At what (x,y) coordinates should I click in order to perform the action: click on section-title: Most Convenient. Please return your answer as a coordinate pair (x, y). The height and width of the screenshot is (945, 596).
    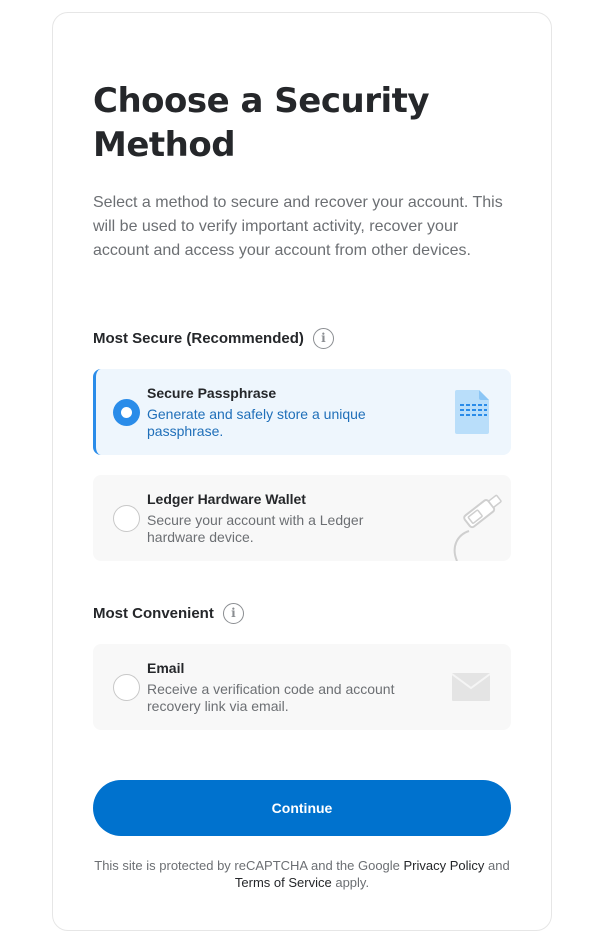
    Looking at the image, I should click on (153, 613).